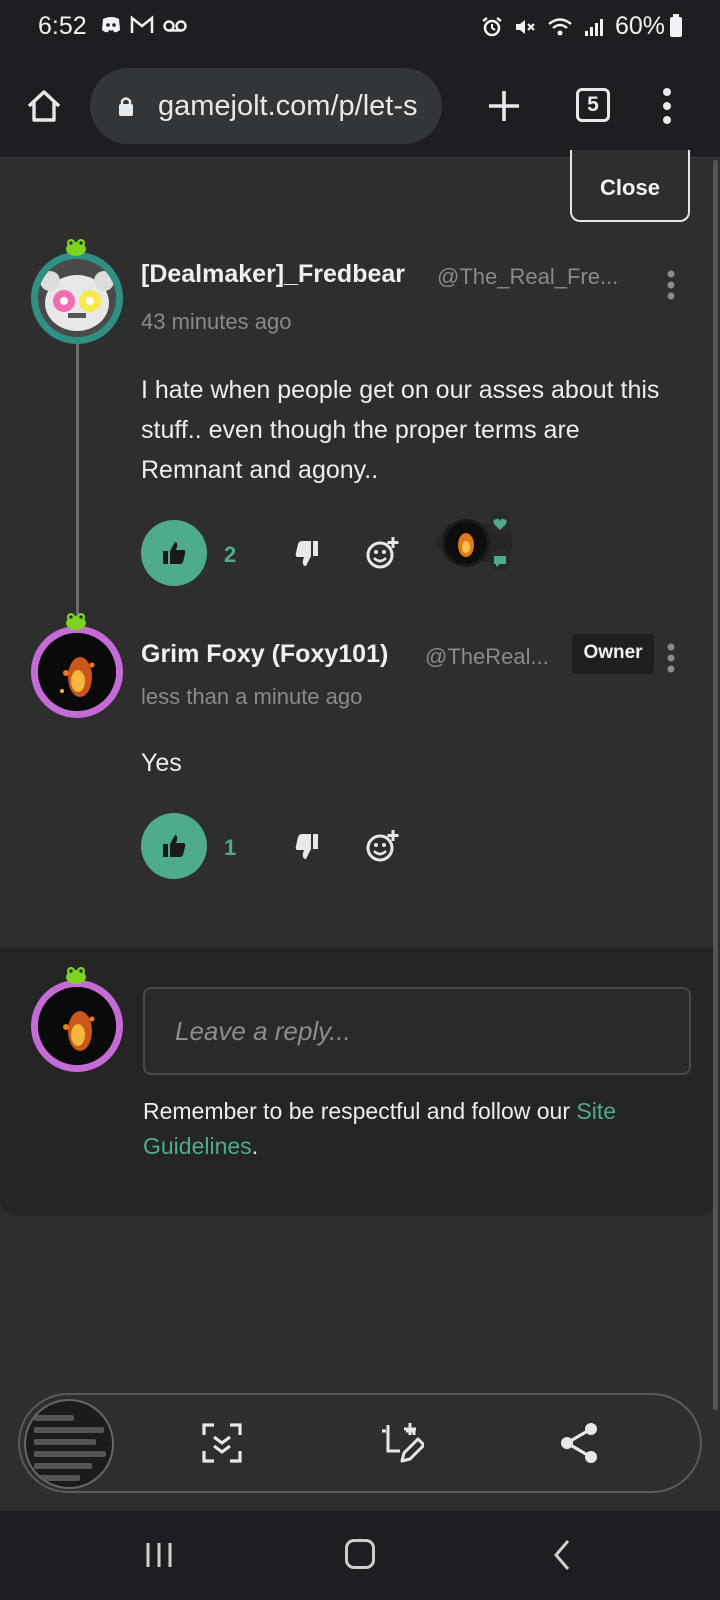 The width and height of the screenshot is (720, 1600). Describe the element at coordinates (111, 25) in the screenshot. I see `discord-icon` at that location.